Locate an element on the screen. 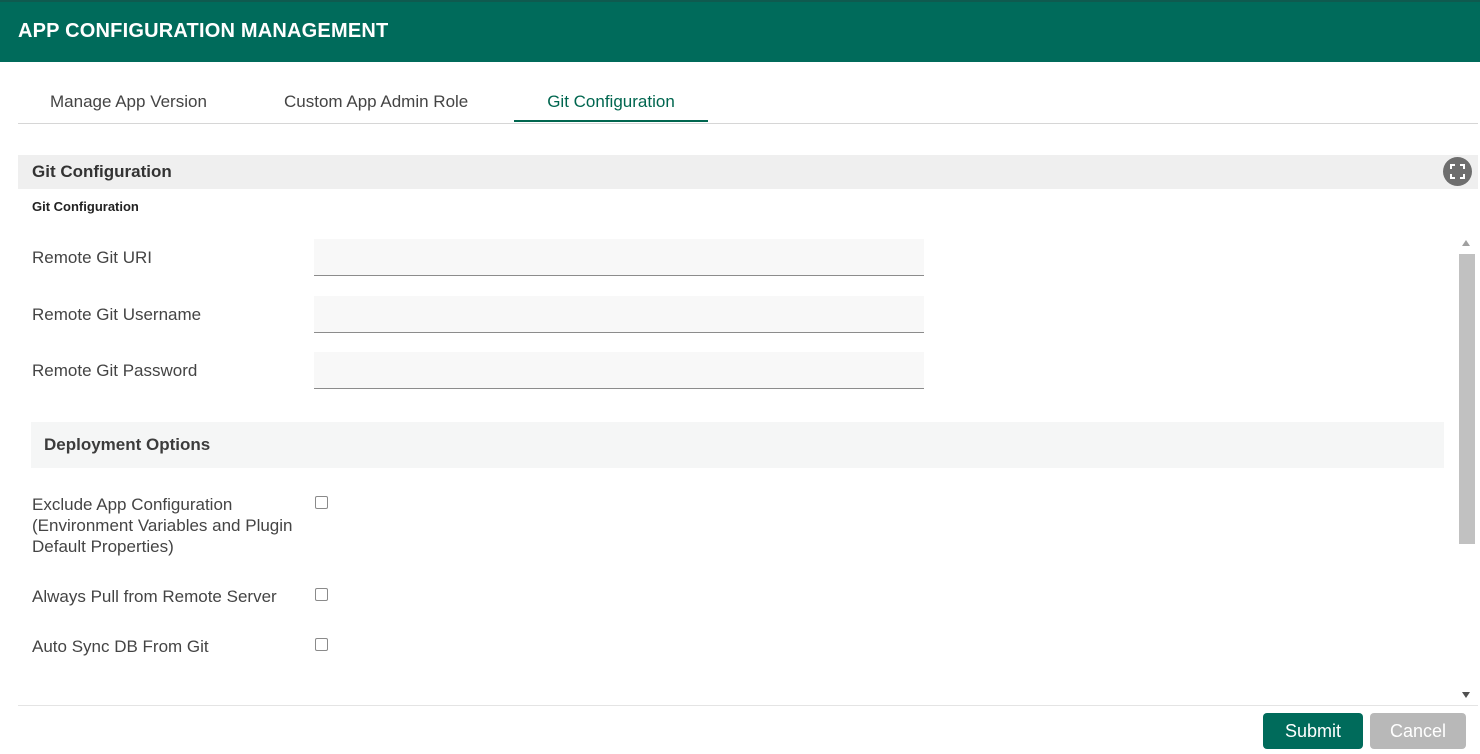 The height and width of the screenshot is (754, 1480). scroll-down-arrow-icon is located at coordinates (1466, 695).